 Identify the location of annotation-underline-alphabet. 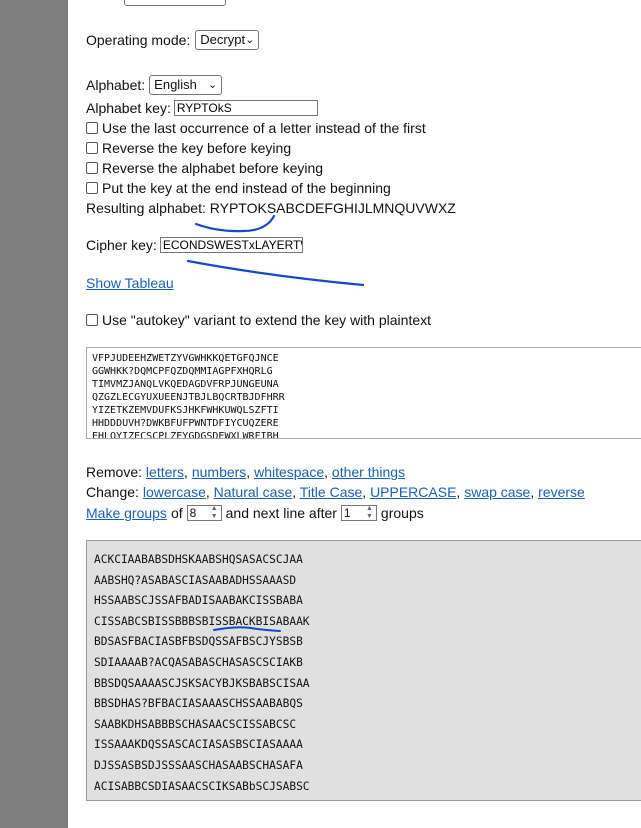
(235, 223).